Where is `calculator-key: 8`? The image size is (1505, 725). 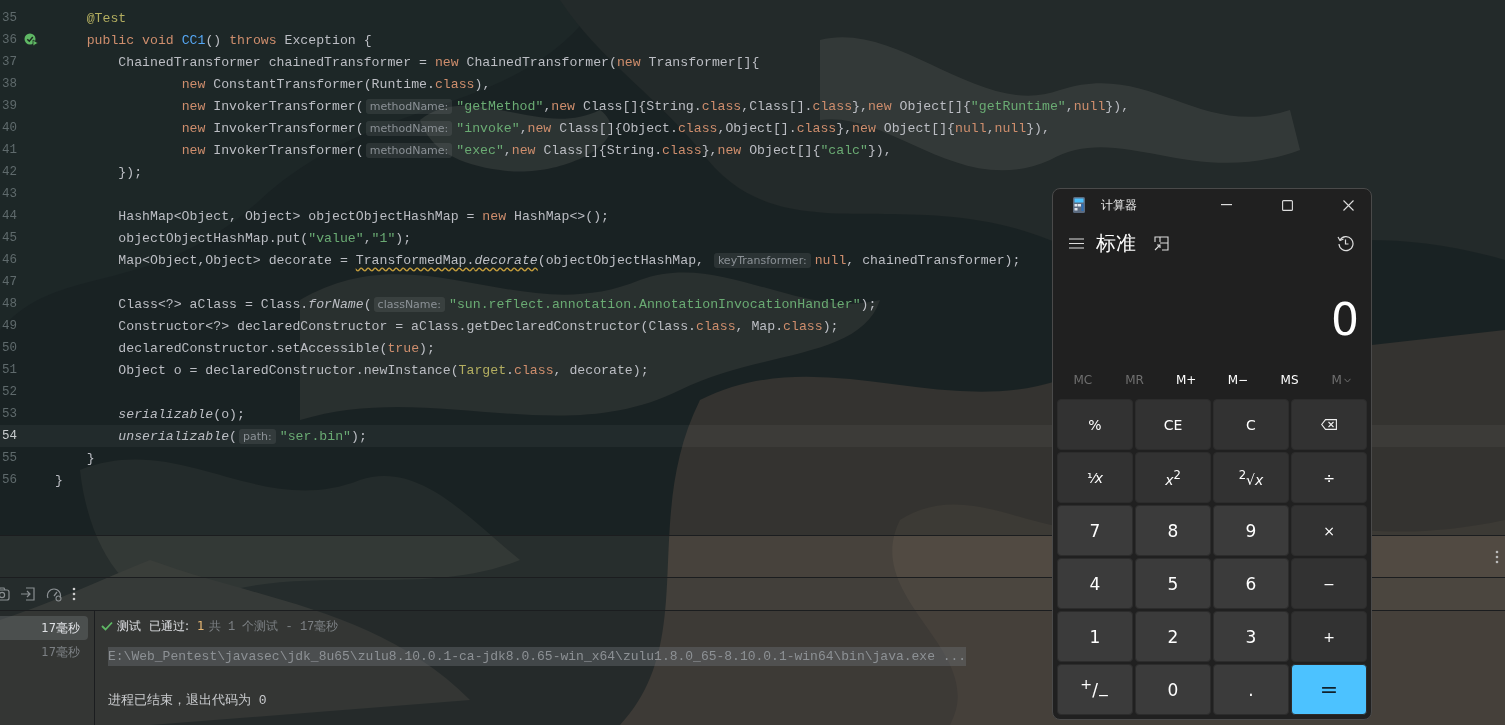
calculator-key: 8 is located at coordinates (1173, 530).